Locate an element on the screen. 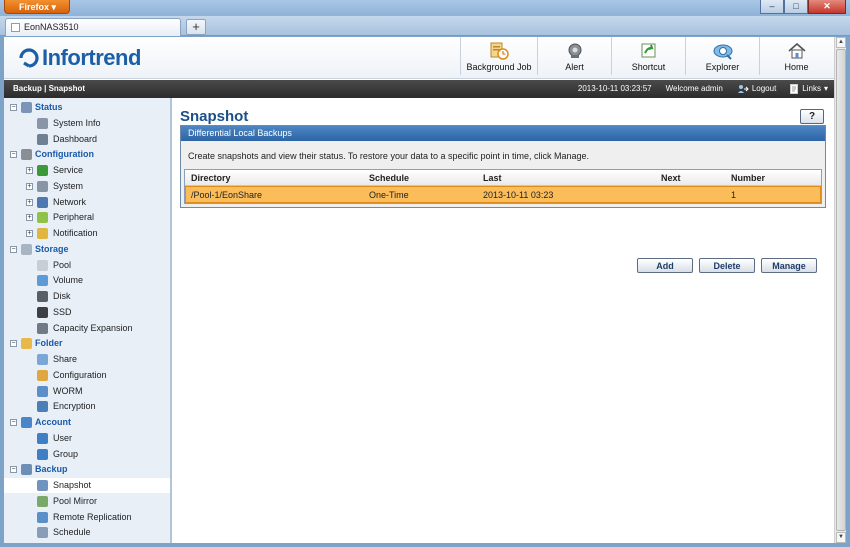  logout-label: Logout is located at coordinates (764, 88).